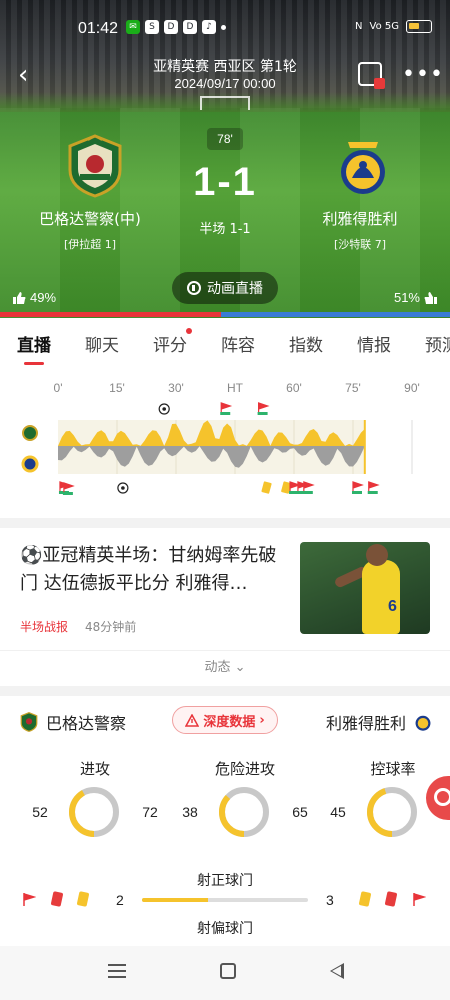 This screenshot has height=1000, width=450. I want to click on player-jersey, so click(381, 597).